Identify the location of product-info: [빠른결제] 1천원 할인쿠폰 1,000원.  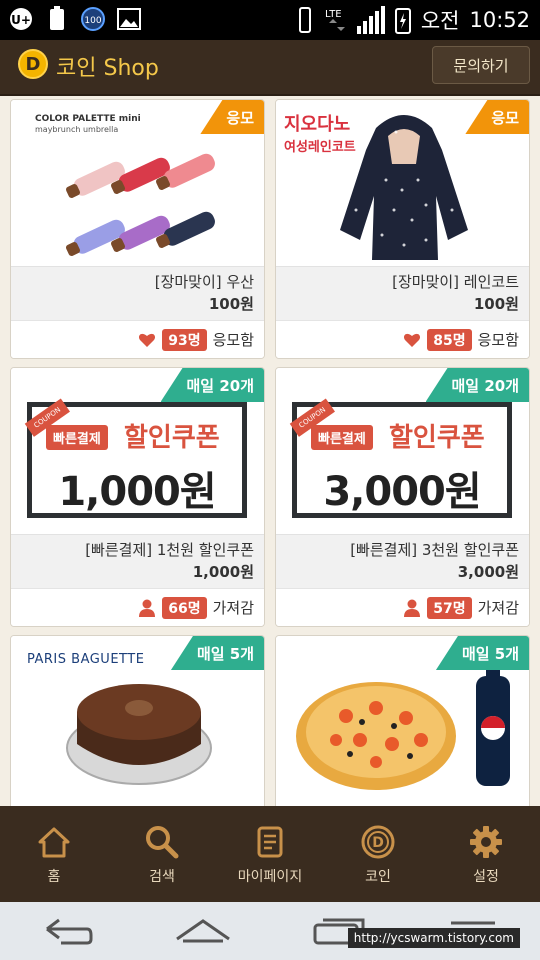
(137, 561).